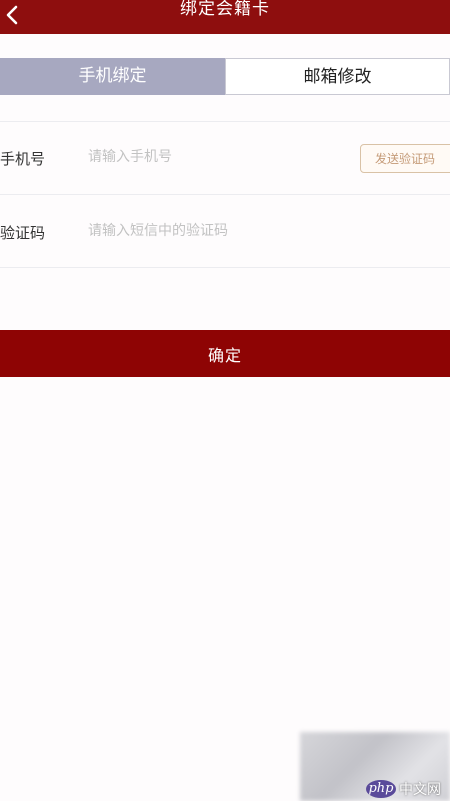 This screenshot has width=450, height=801. What do you see at coordinates (405, 158) in the screenshot?
I see `send-code-button: 发送验证码` at bounding box center [405, 158].